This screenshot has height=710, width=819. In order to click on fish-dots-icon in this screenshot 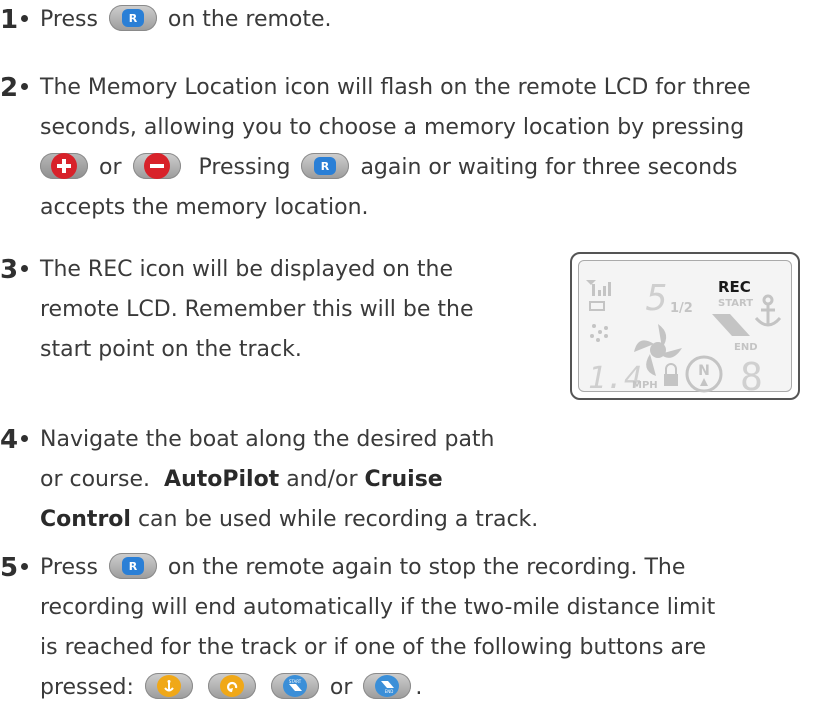, I will do `click(599, 333)`.